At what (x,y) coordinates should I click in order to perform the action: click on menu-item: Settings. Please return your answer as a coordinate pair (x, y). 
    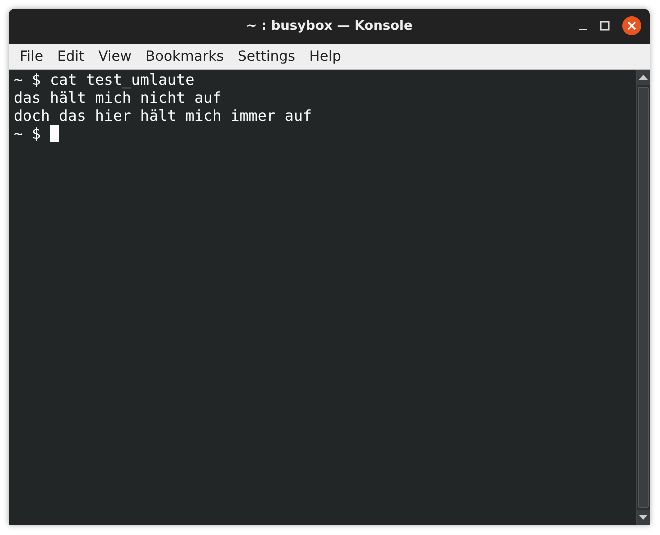
    Looking at the image, I should click on (266, 56).